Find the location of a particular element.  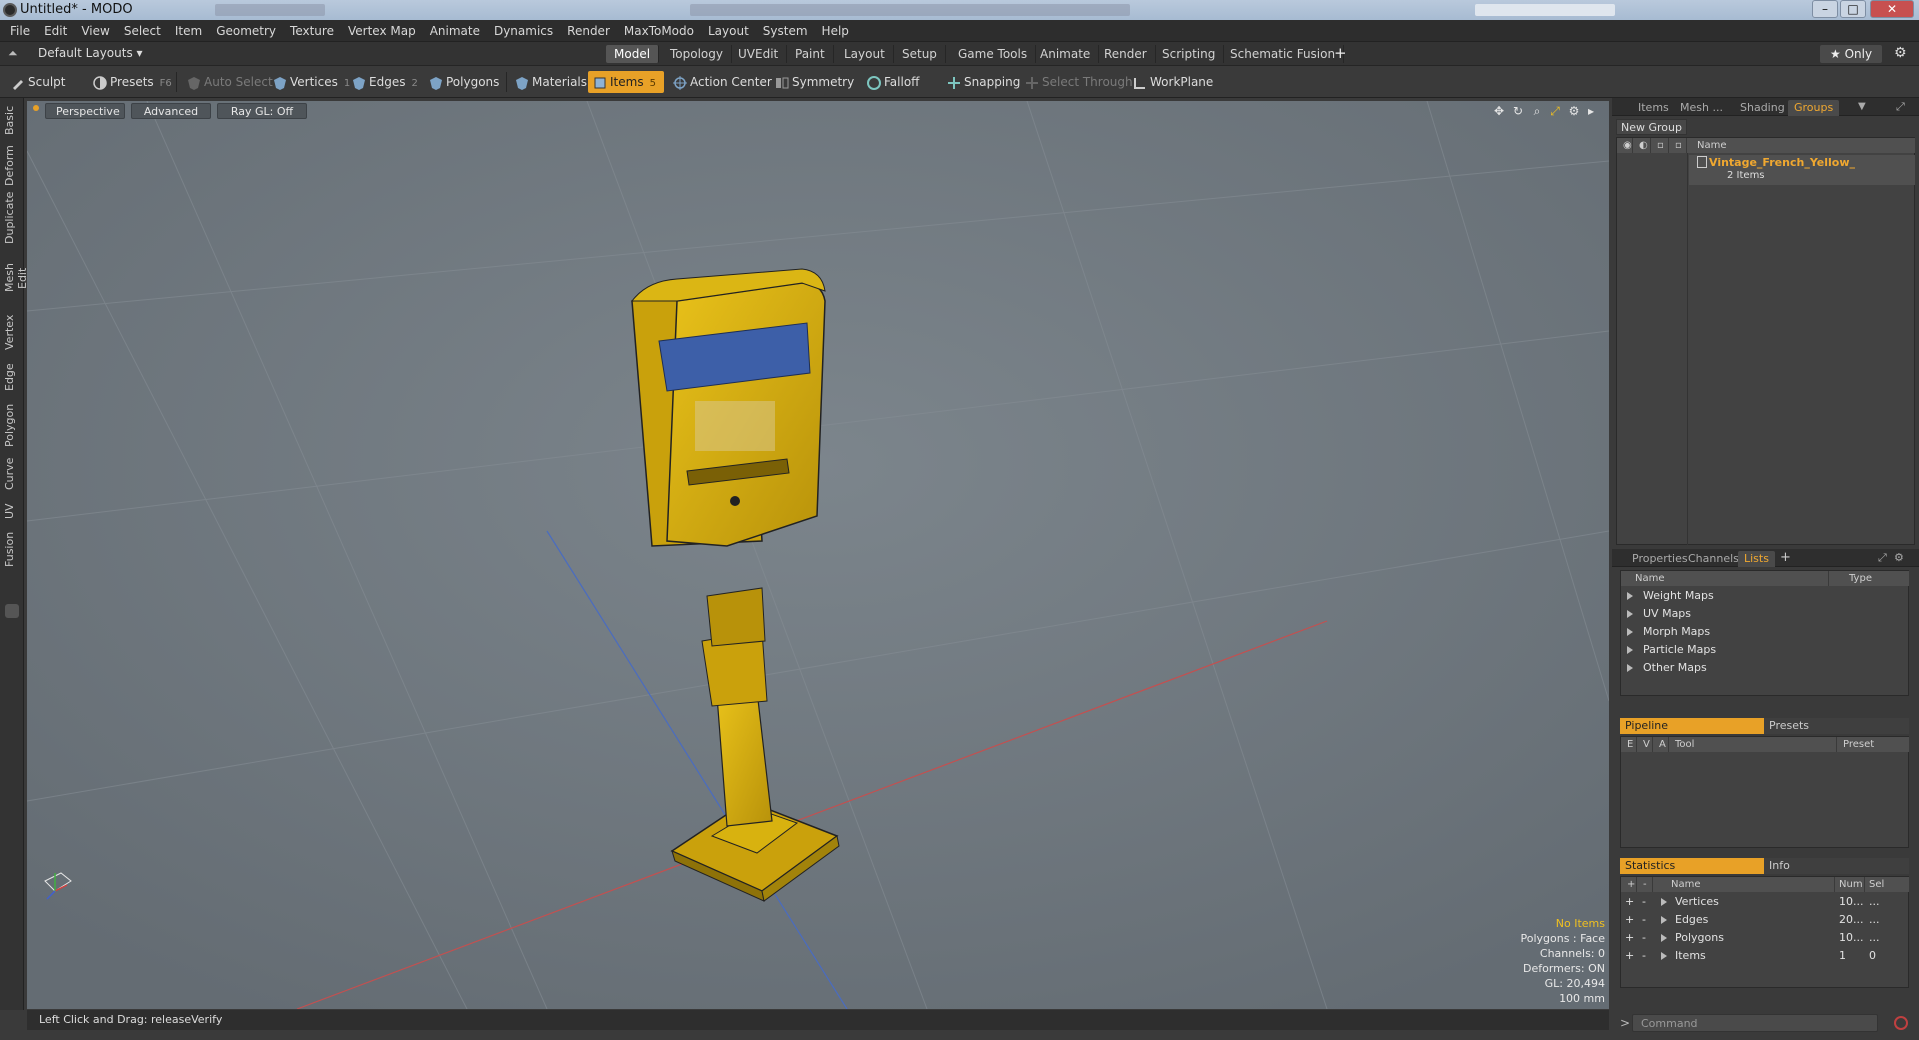

snapping-button: Snapping is located at coordinates (984, 82).